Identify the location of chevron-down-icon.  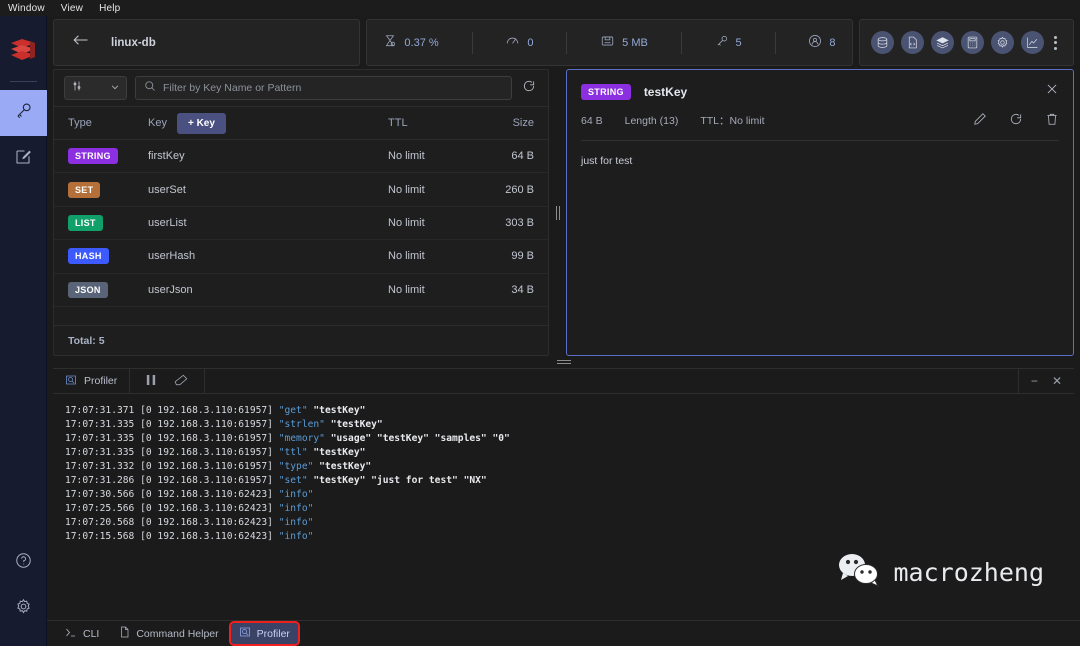
(115, 88).